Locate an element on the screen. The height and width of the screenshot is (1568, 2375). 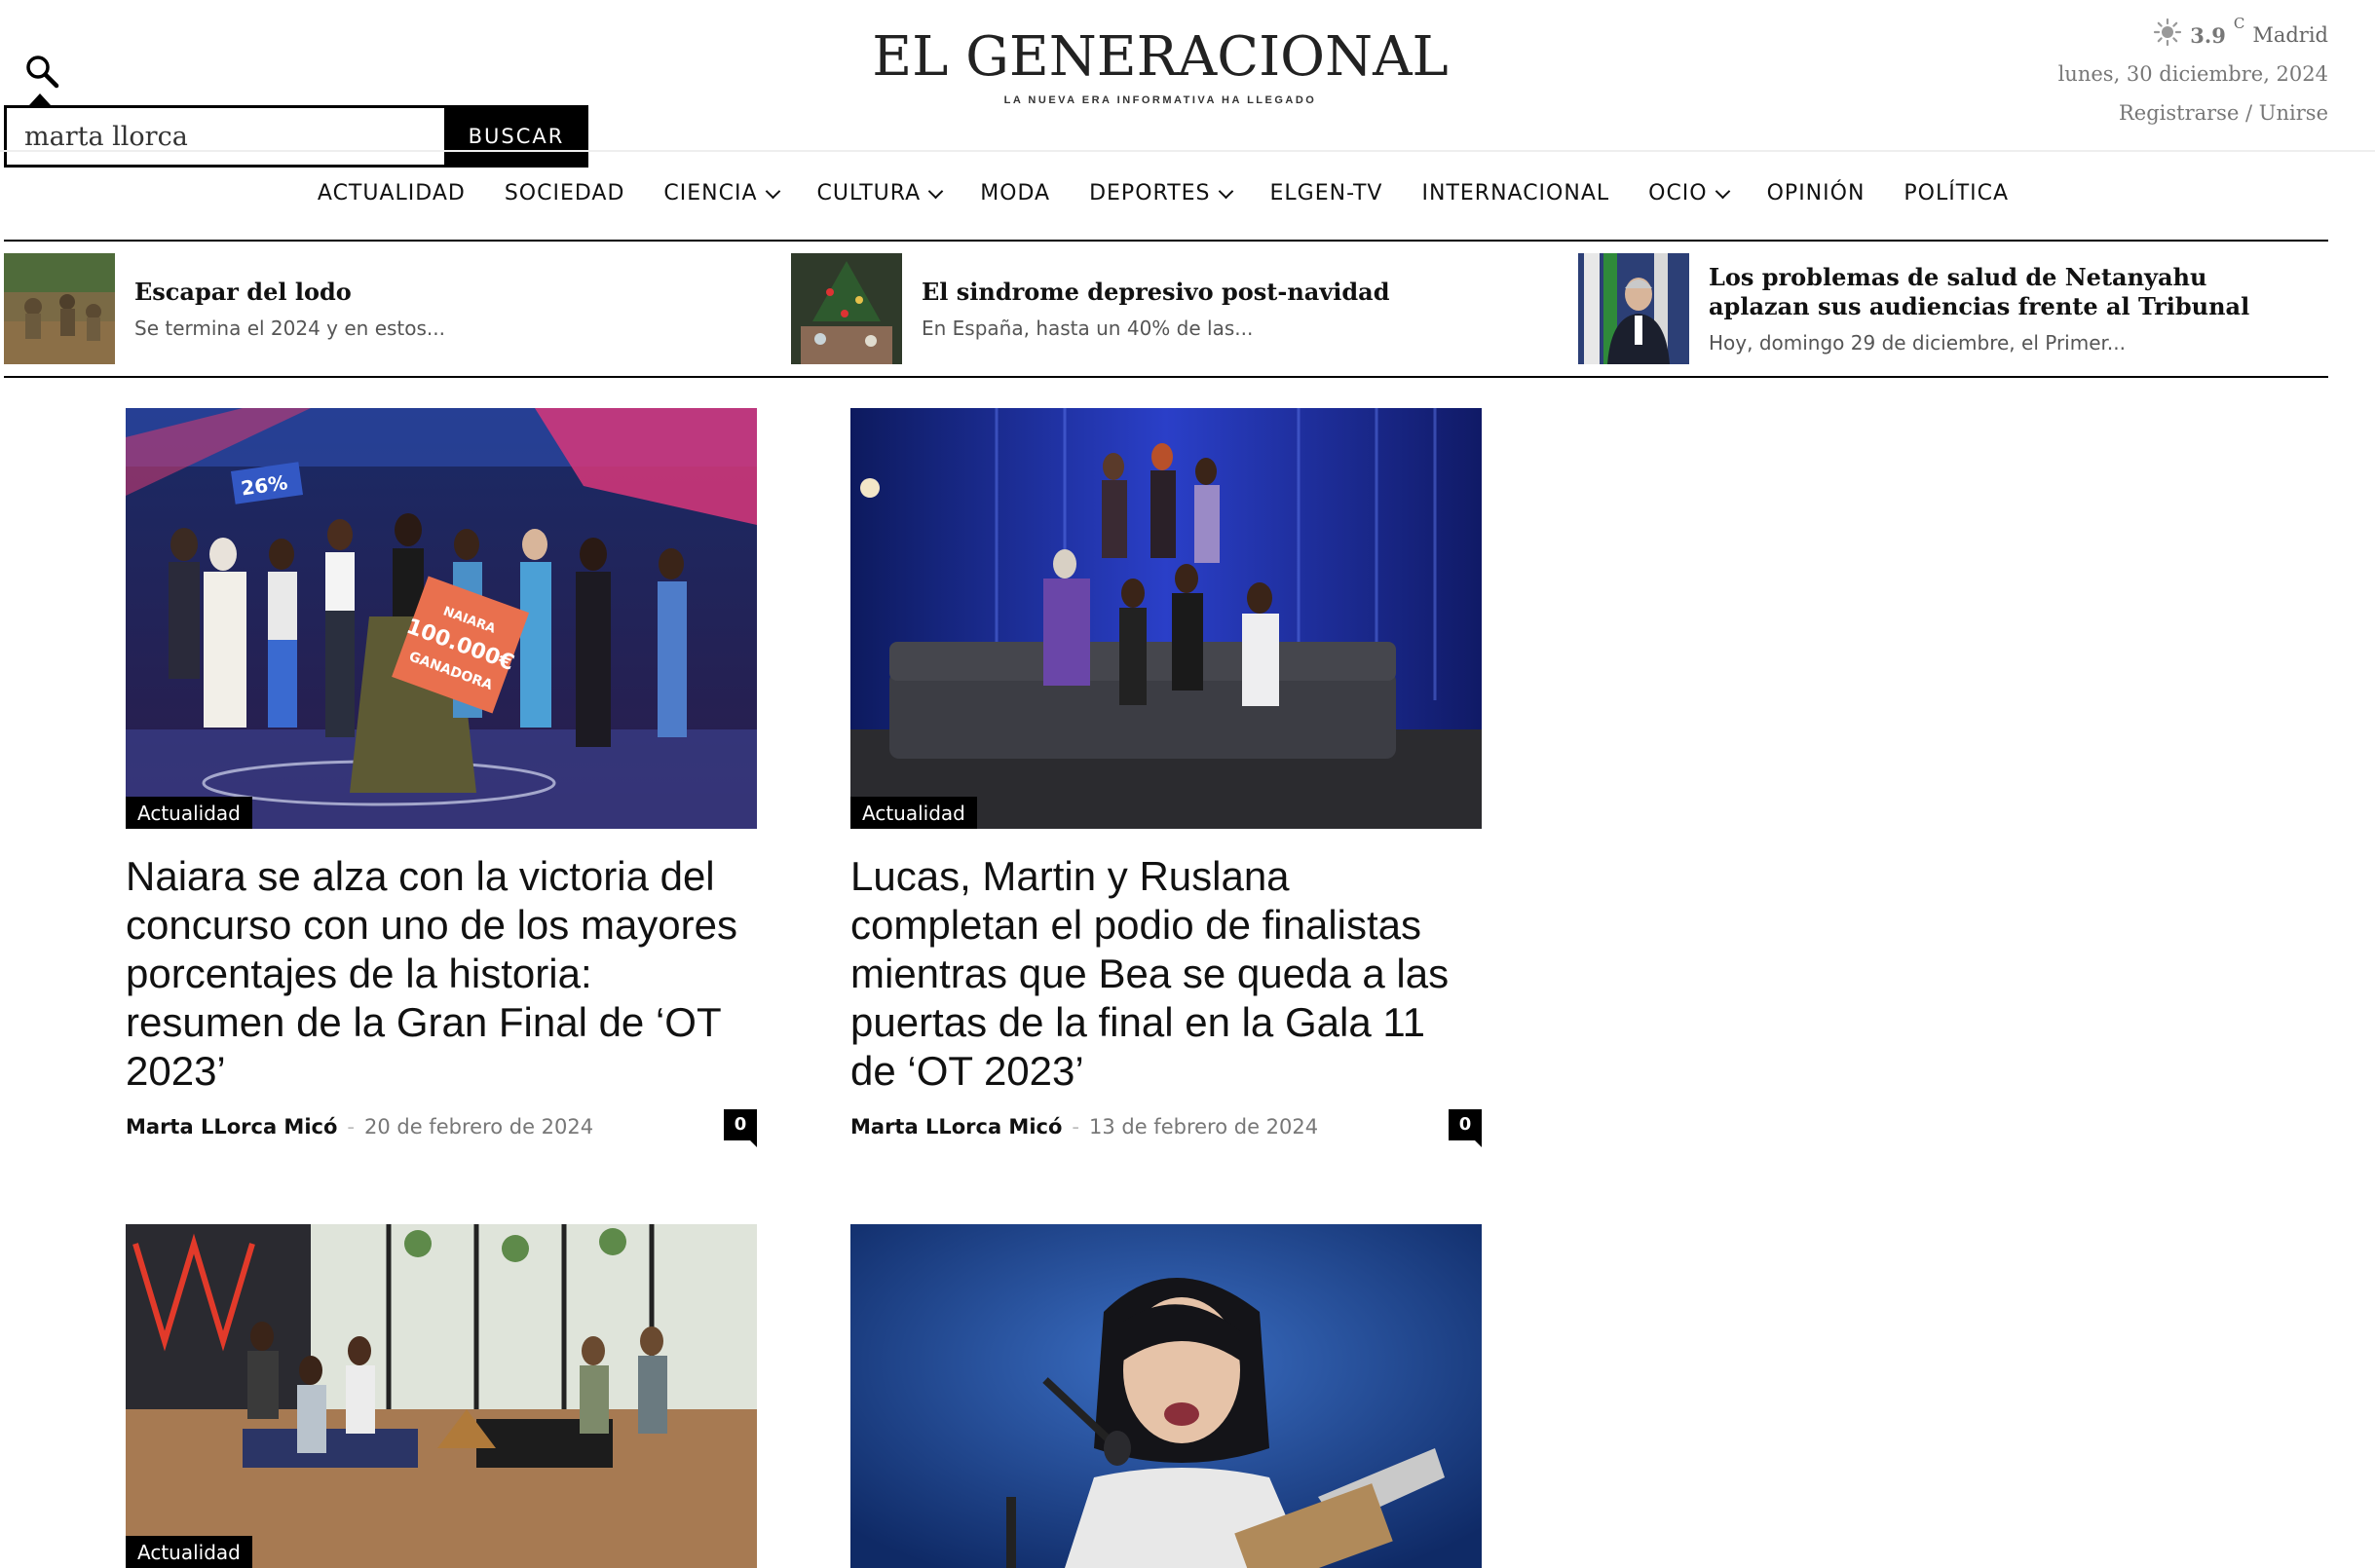
header-divider is located at coordinates (1187, 151).